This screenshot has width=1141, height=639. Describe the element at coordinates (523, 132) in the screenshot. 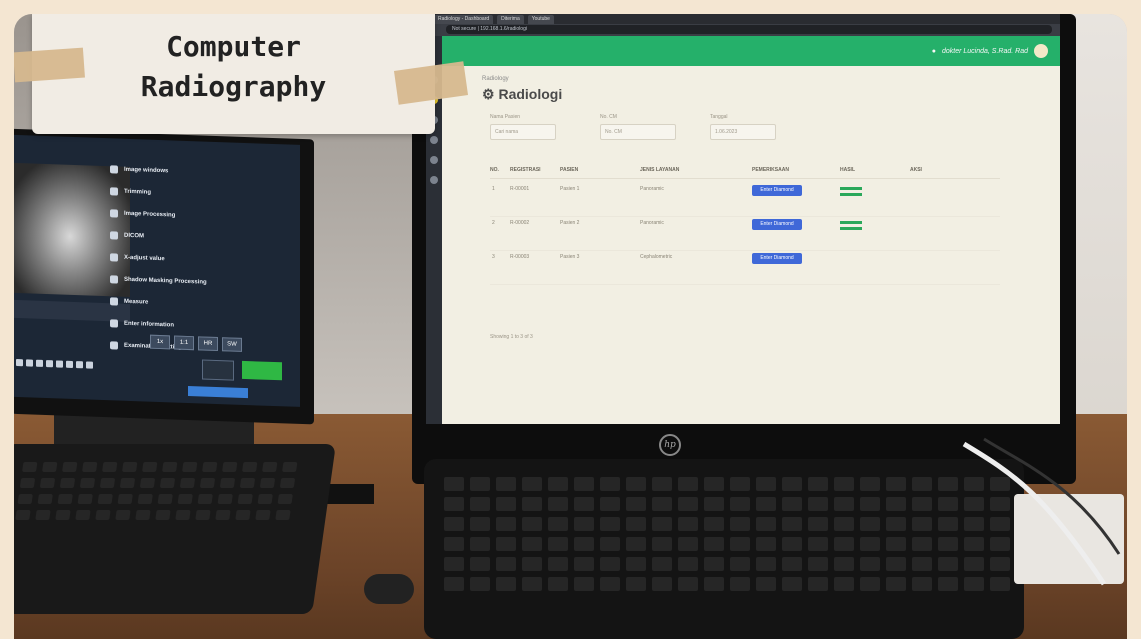

I see `filter-input: Cari nama` at that location.